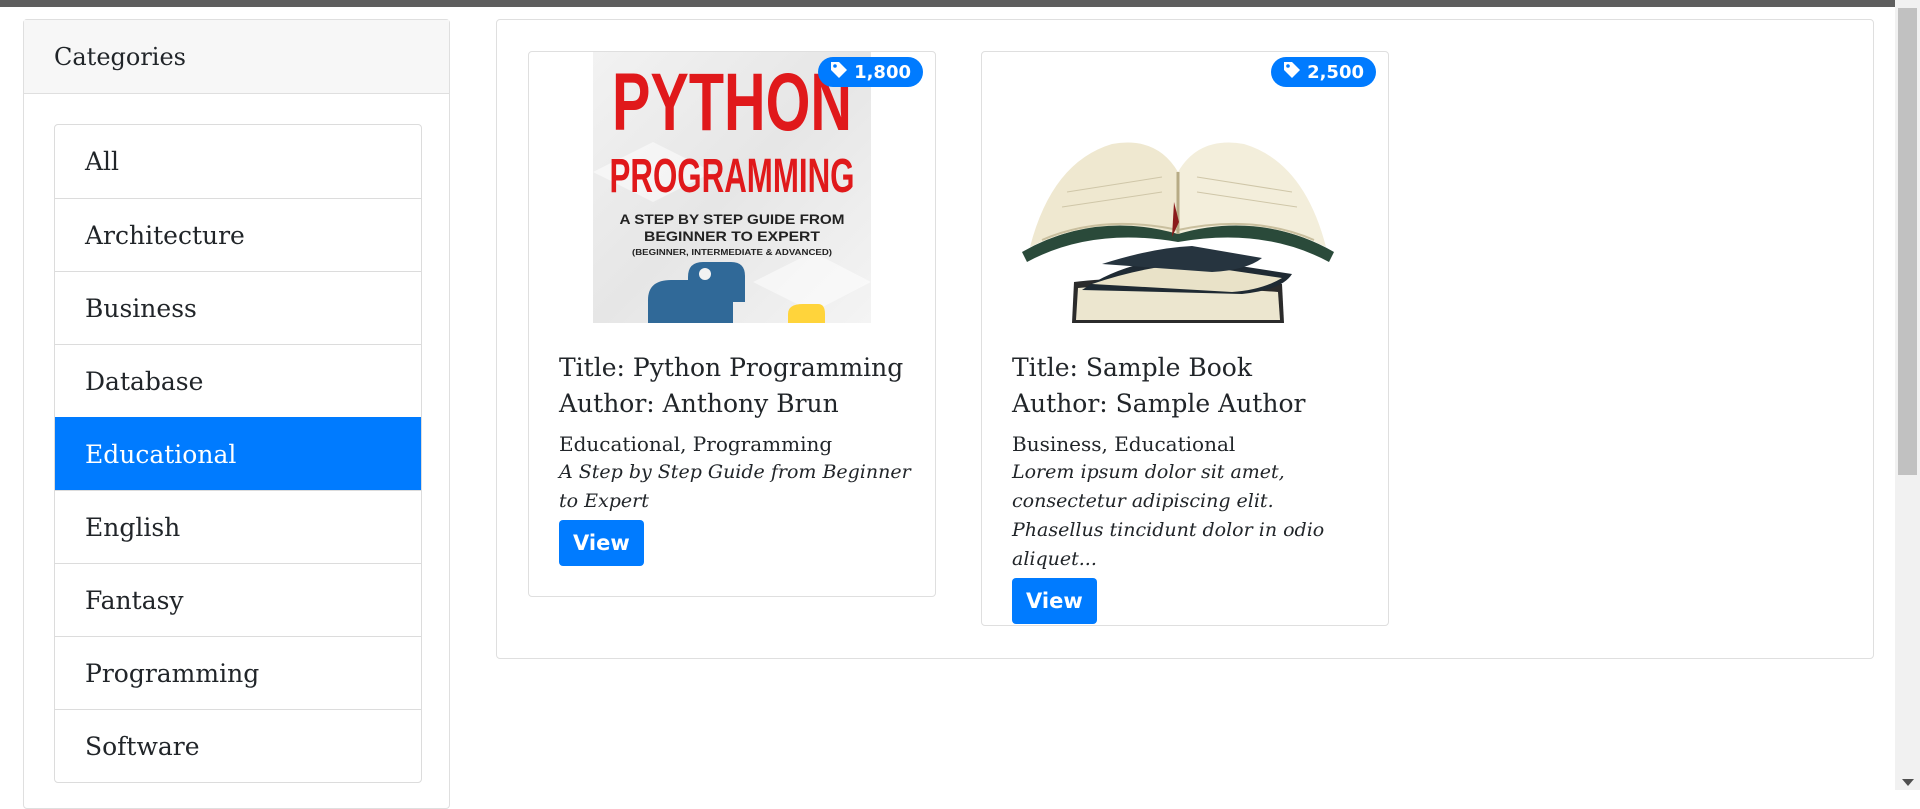 This screenshot has height=809, width=1920. What do you see at coordinates (1124, 444) in the screenshot?
I see `book-categories: Business, Educational` at bounding box center [1124, 444].